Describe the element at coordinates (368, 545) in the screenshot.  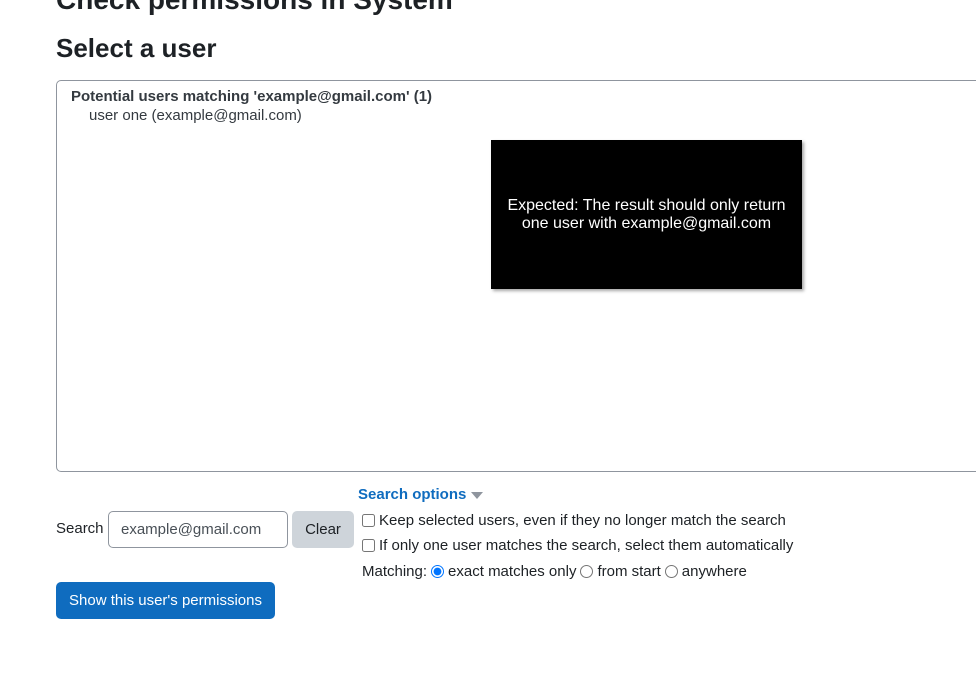
I see `auto-select-checkbox` at that location.